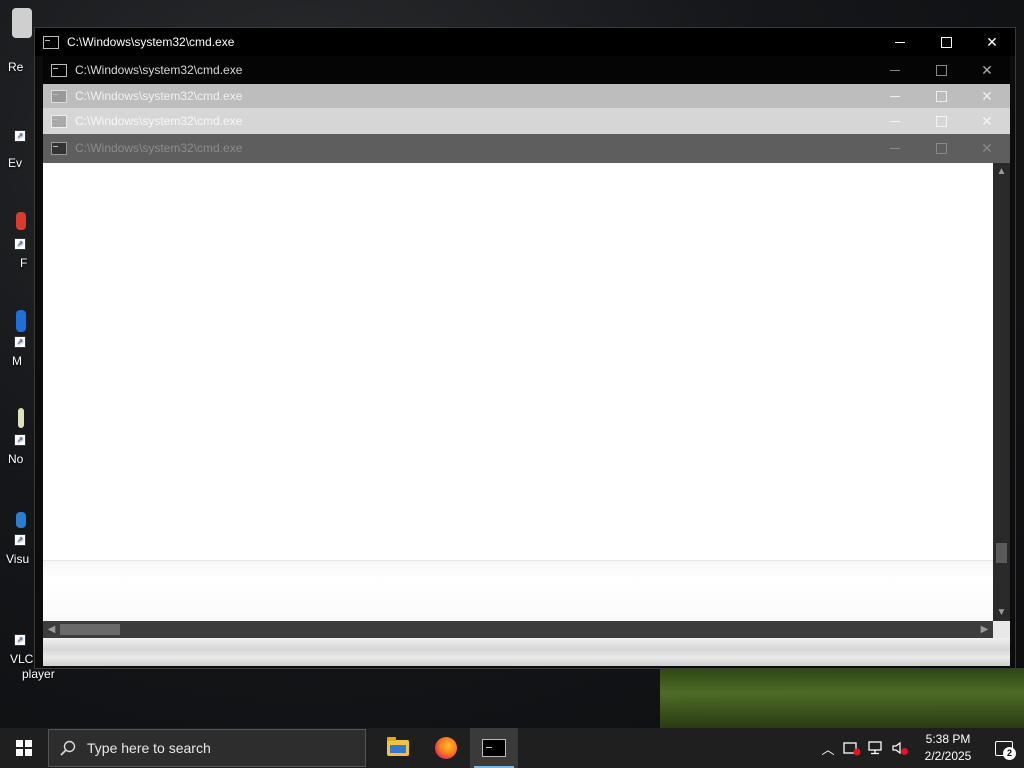 The width and height of the screenshot is (1024, 768). I want to click on desktop-icon-label: Visu, so click(18, 559).